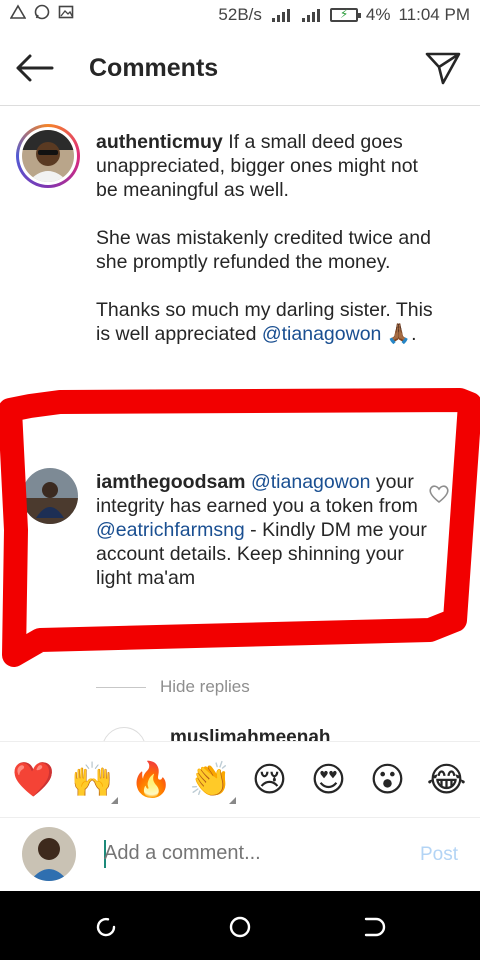 This screenshot has height=960, width=480. Describe the element at coordinates (152, 780) in the screenshot. I see `fire-emoji: 🔥` at that location.